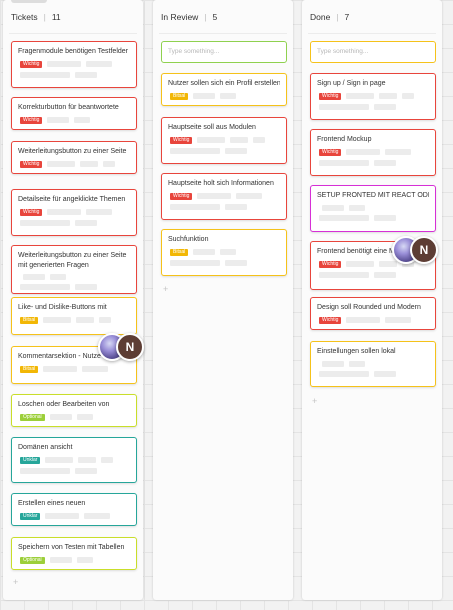  Describe the element at coordinates (52, 503) in the screenshot. I see `card-title: Erstellen eines neuen` at that location.